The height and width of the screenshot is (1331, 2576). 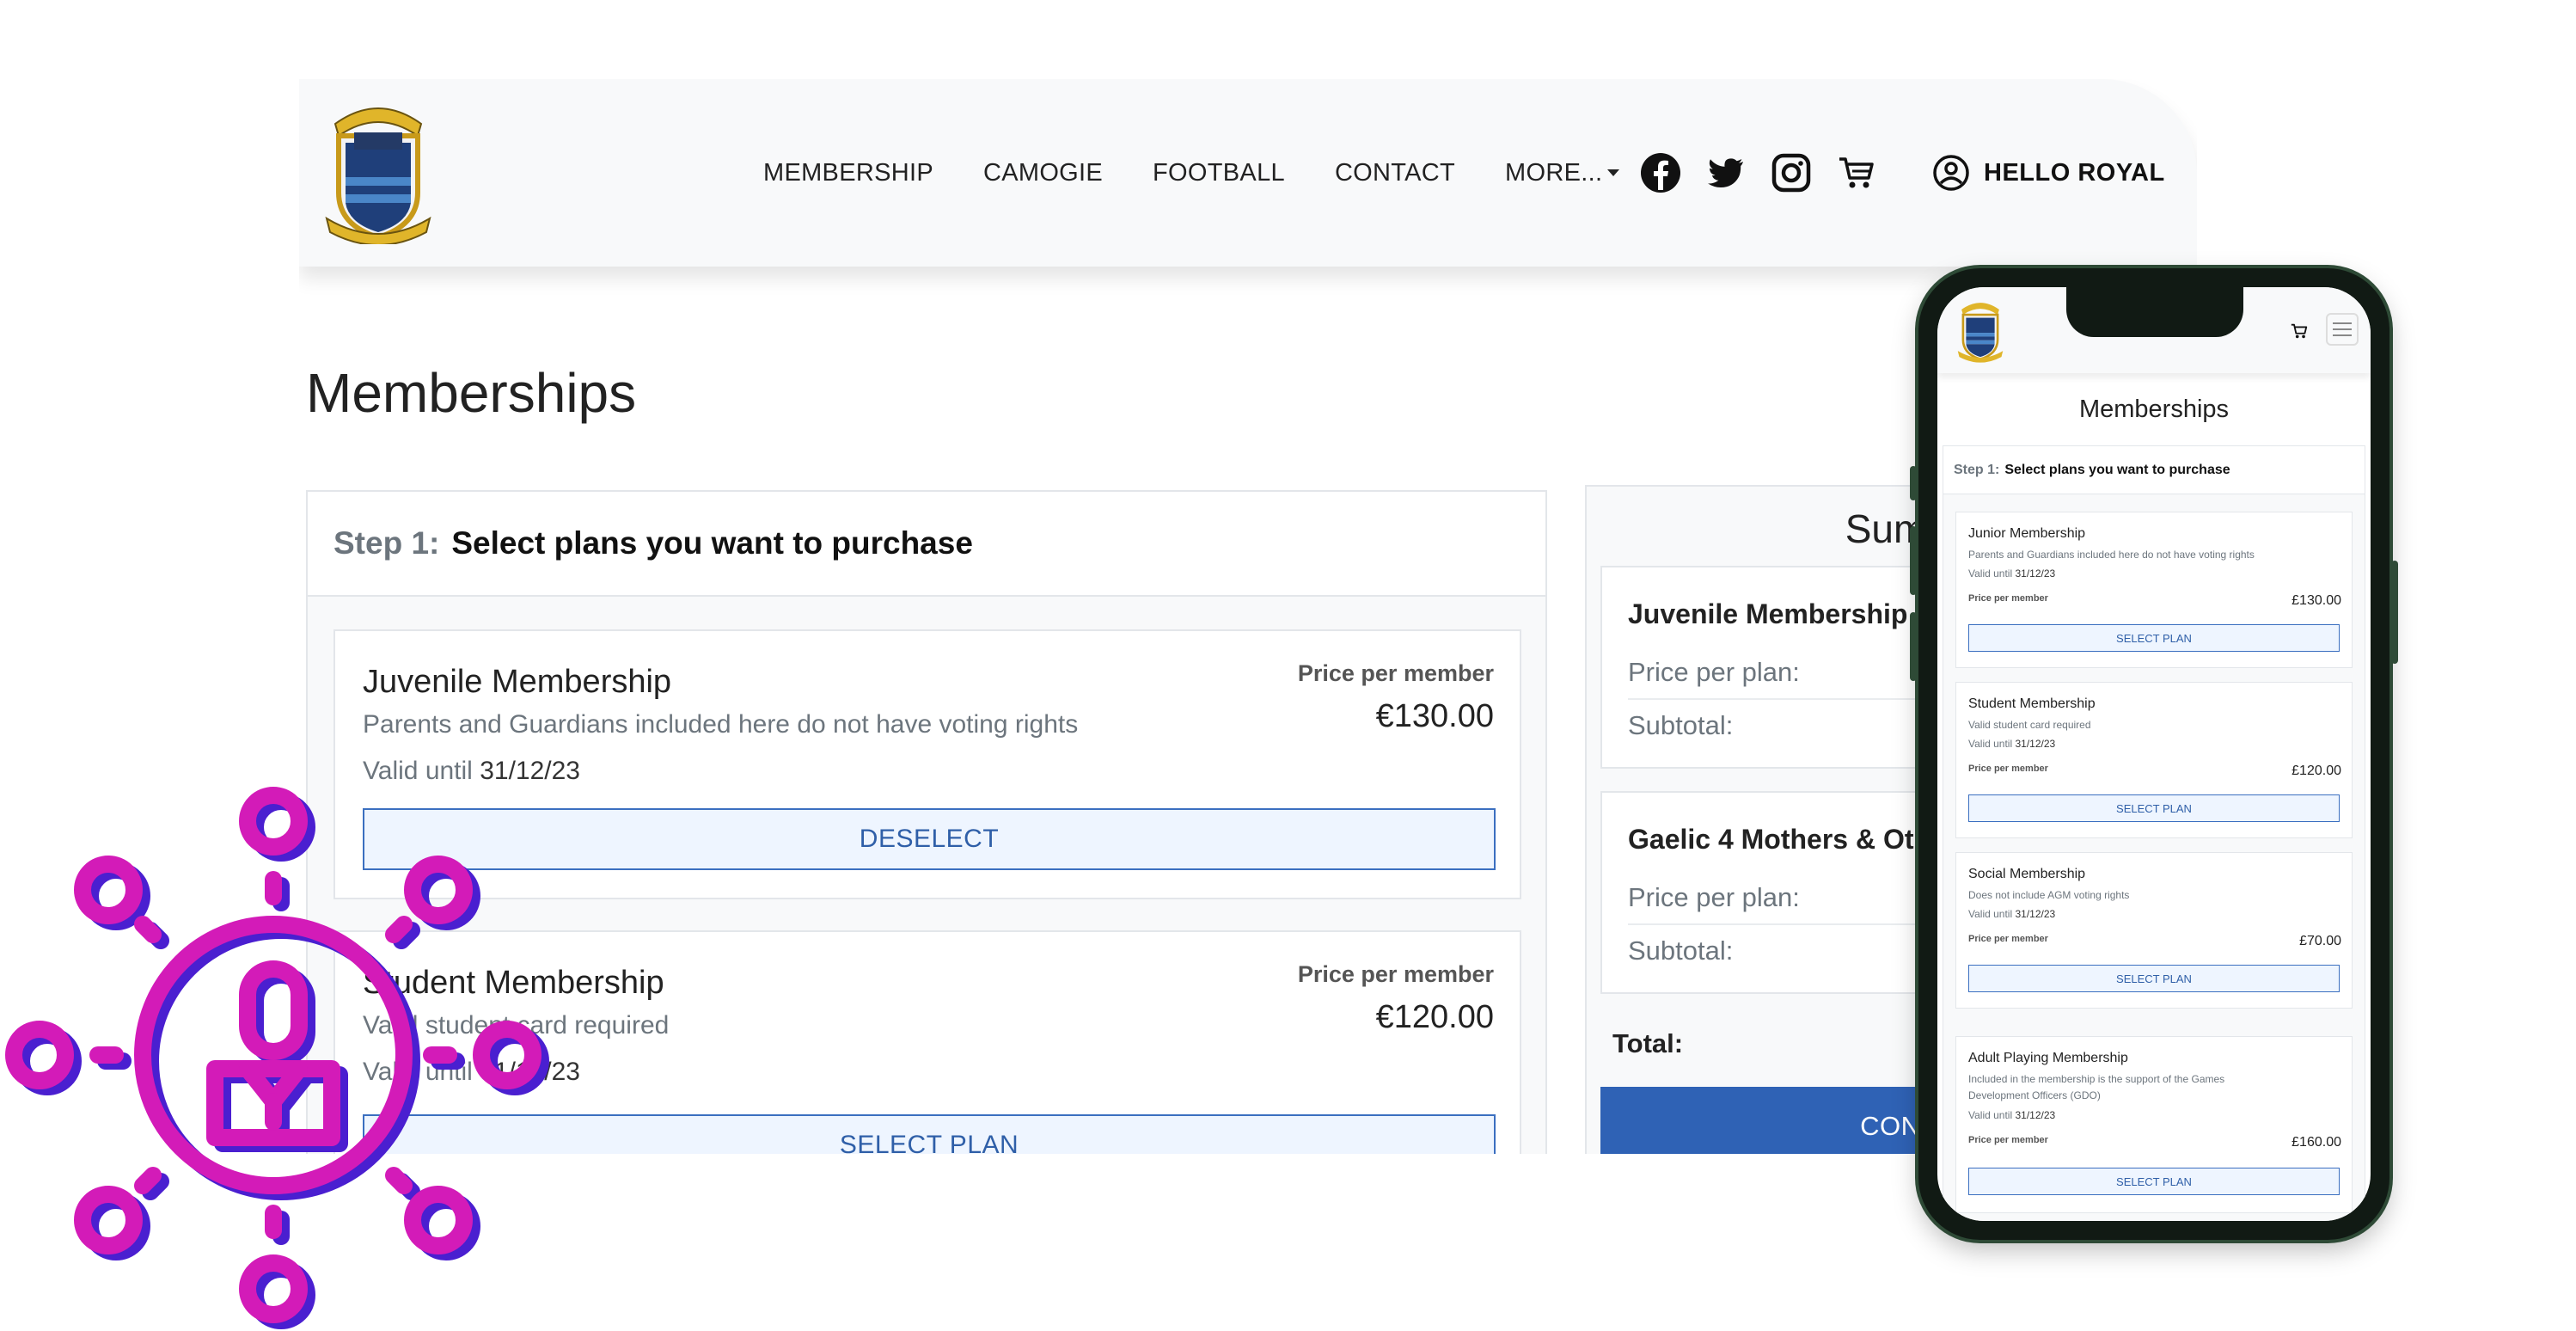 I want to click on page-title: Memberships, so click(x=471, y=393).